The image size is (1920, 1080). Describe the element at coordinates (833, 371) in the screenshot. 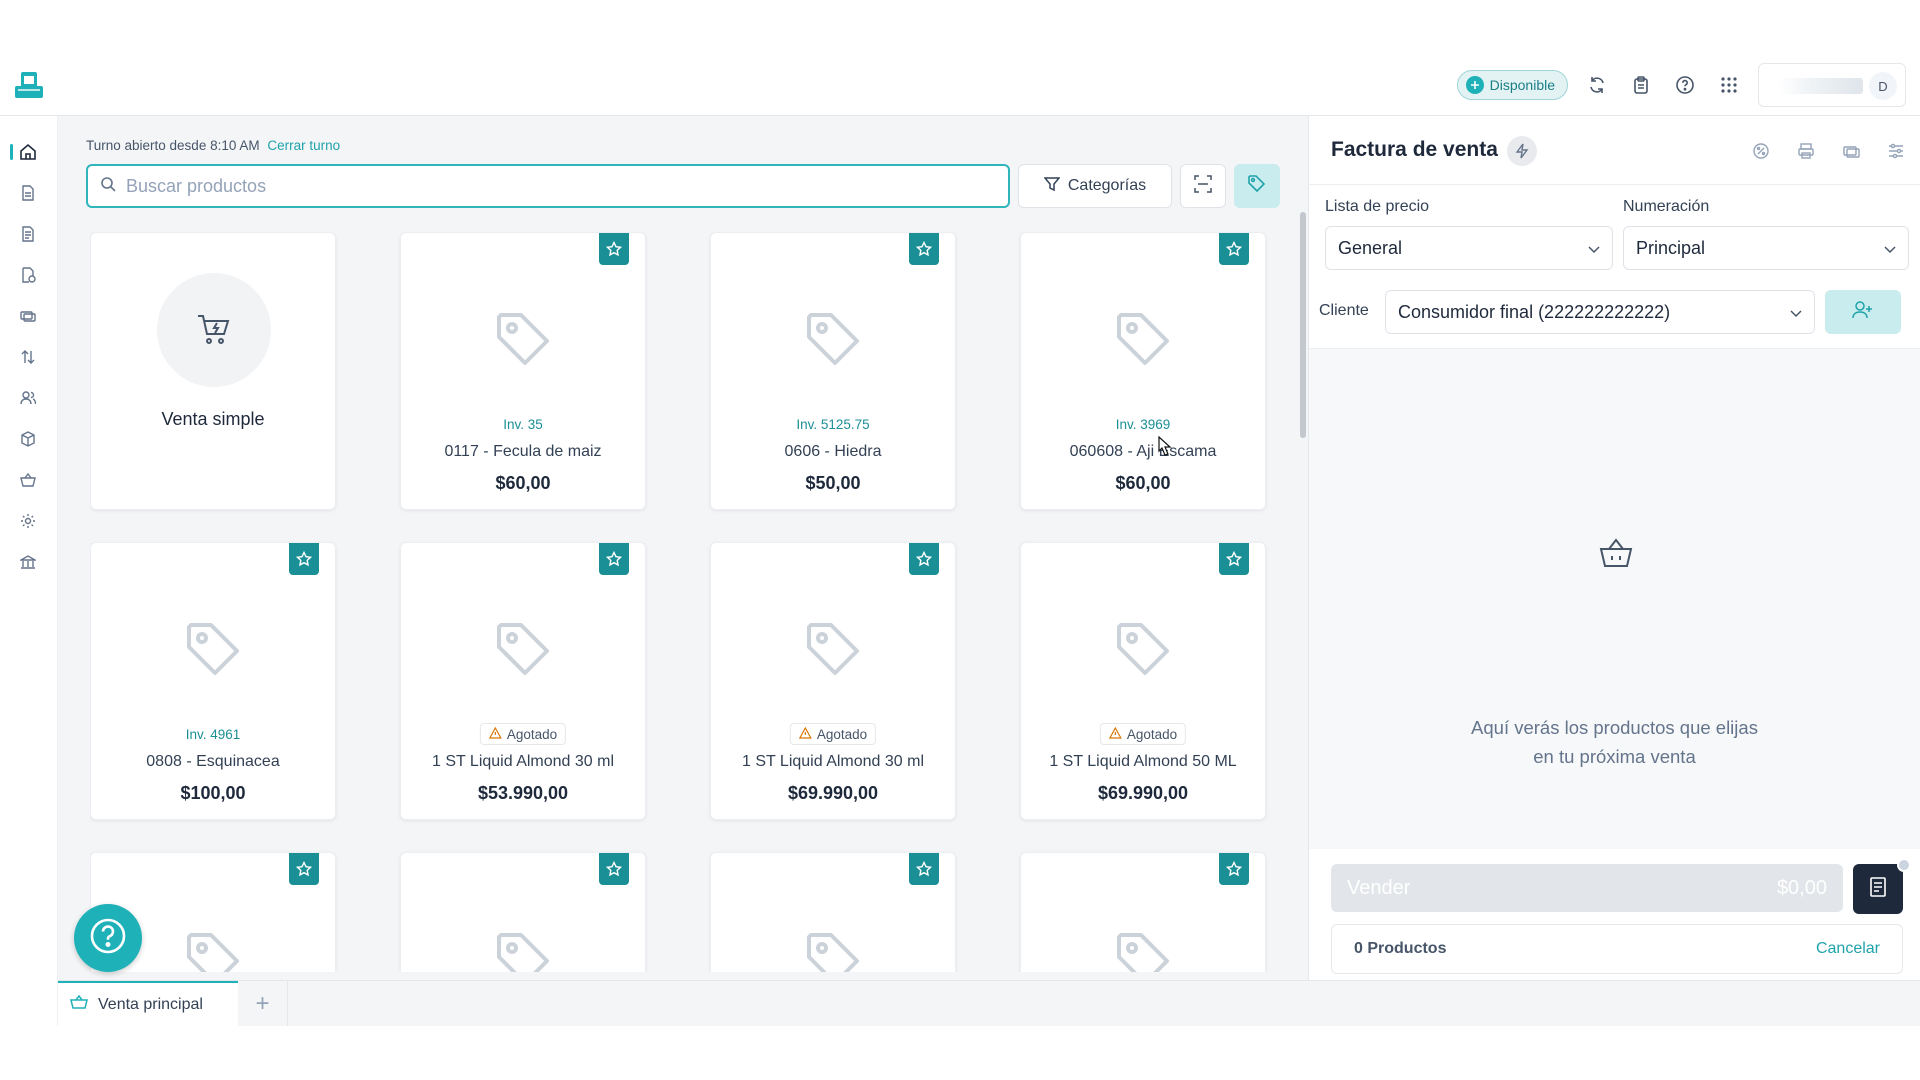

I see `product-card: Inv. 5125.75 0606 - Hiedra $50,00` at that location.